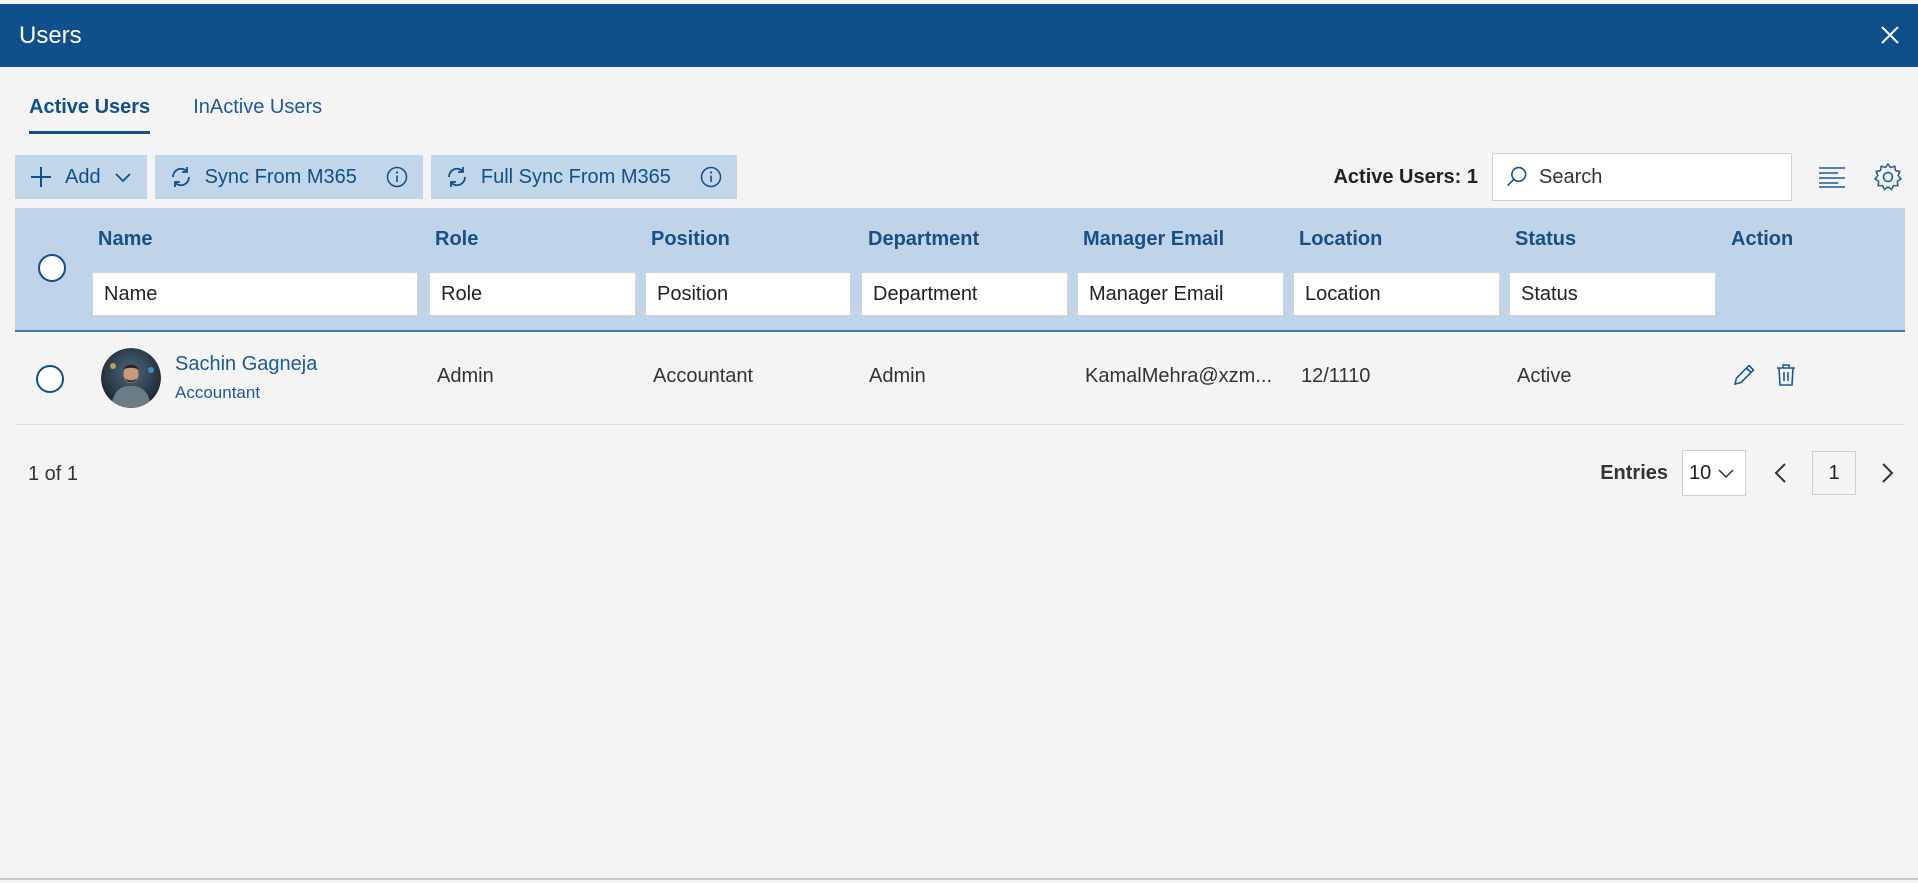 This screenshot has height=883, width=1918. I want to click on title-bar: Users, so click(959, 35).